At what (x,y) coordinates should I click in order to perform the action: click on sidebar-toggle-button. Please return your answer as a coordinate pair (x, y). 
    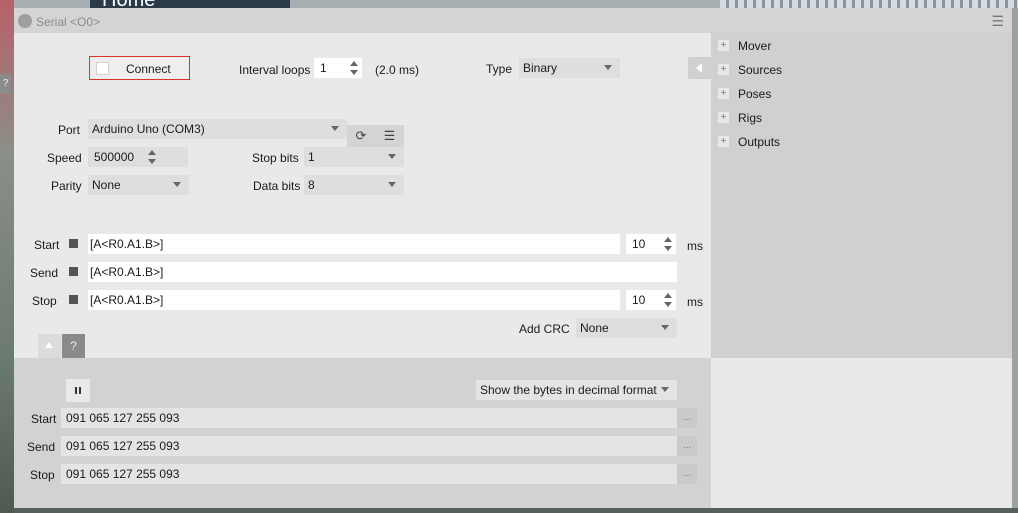
    Looking at the image, I should click on (699, 68).